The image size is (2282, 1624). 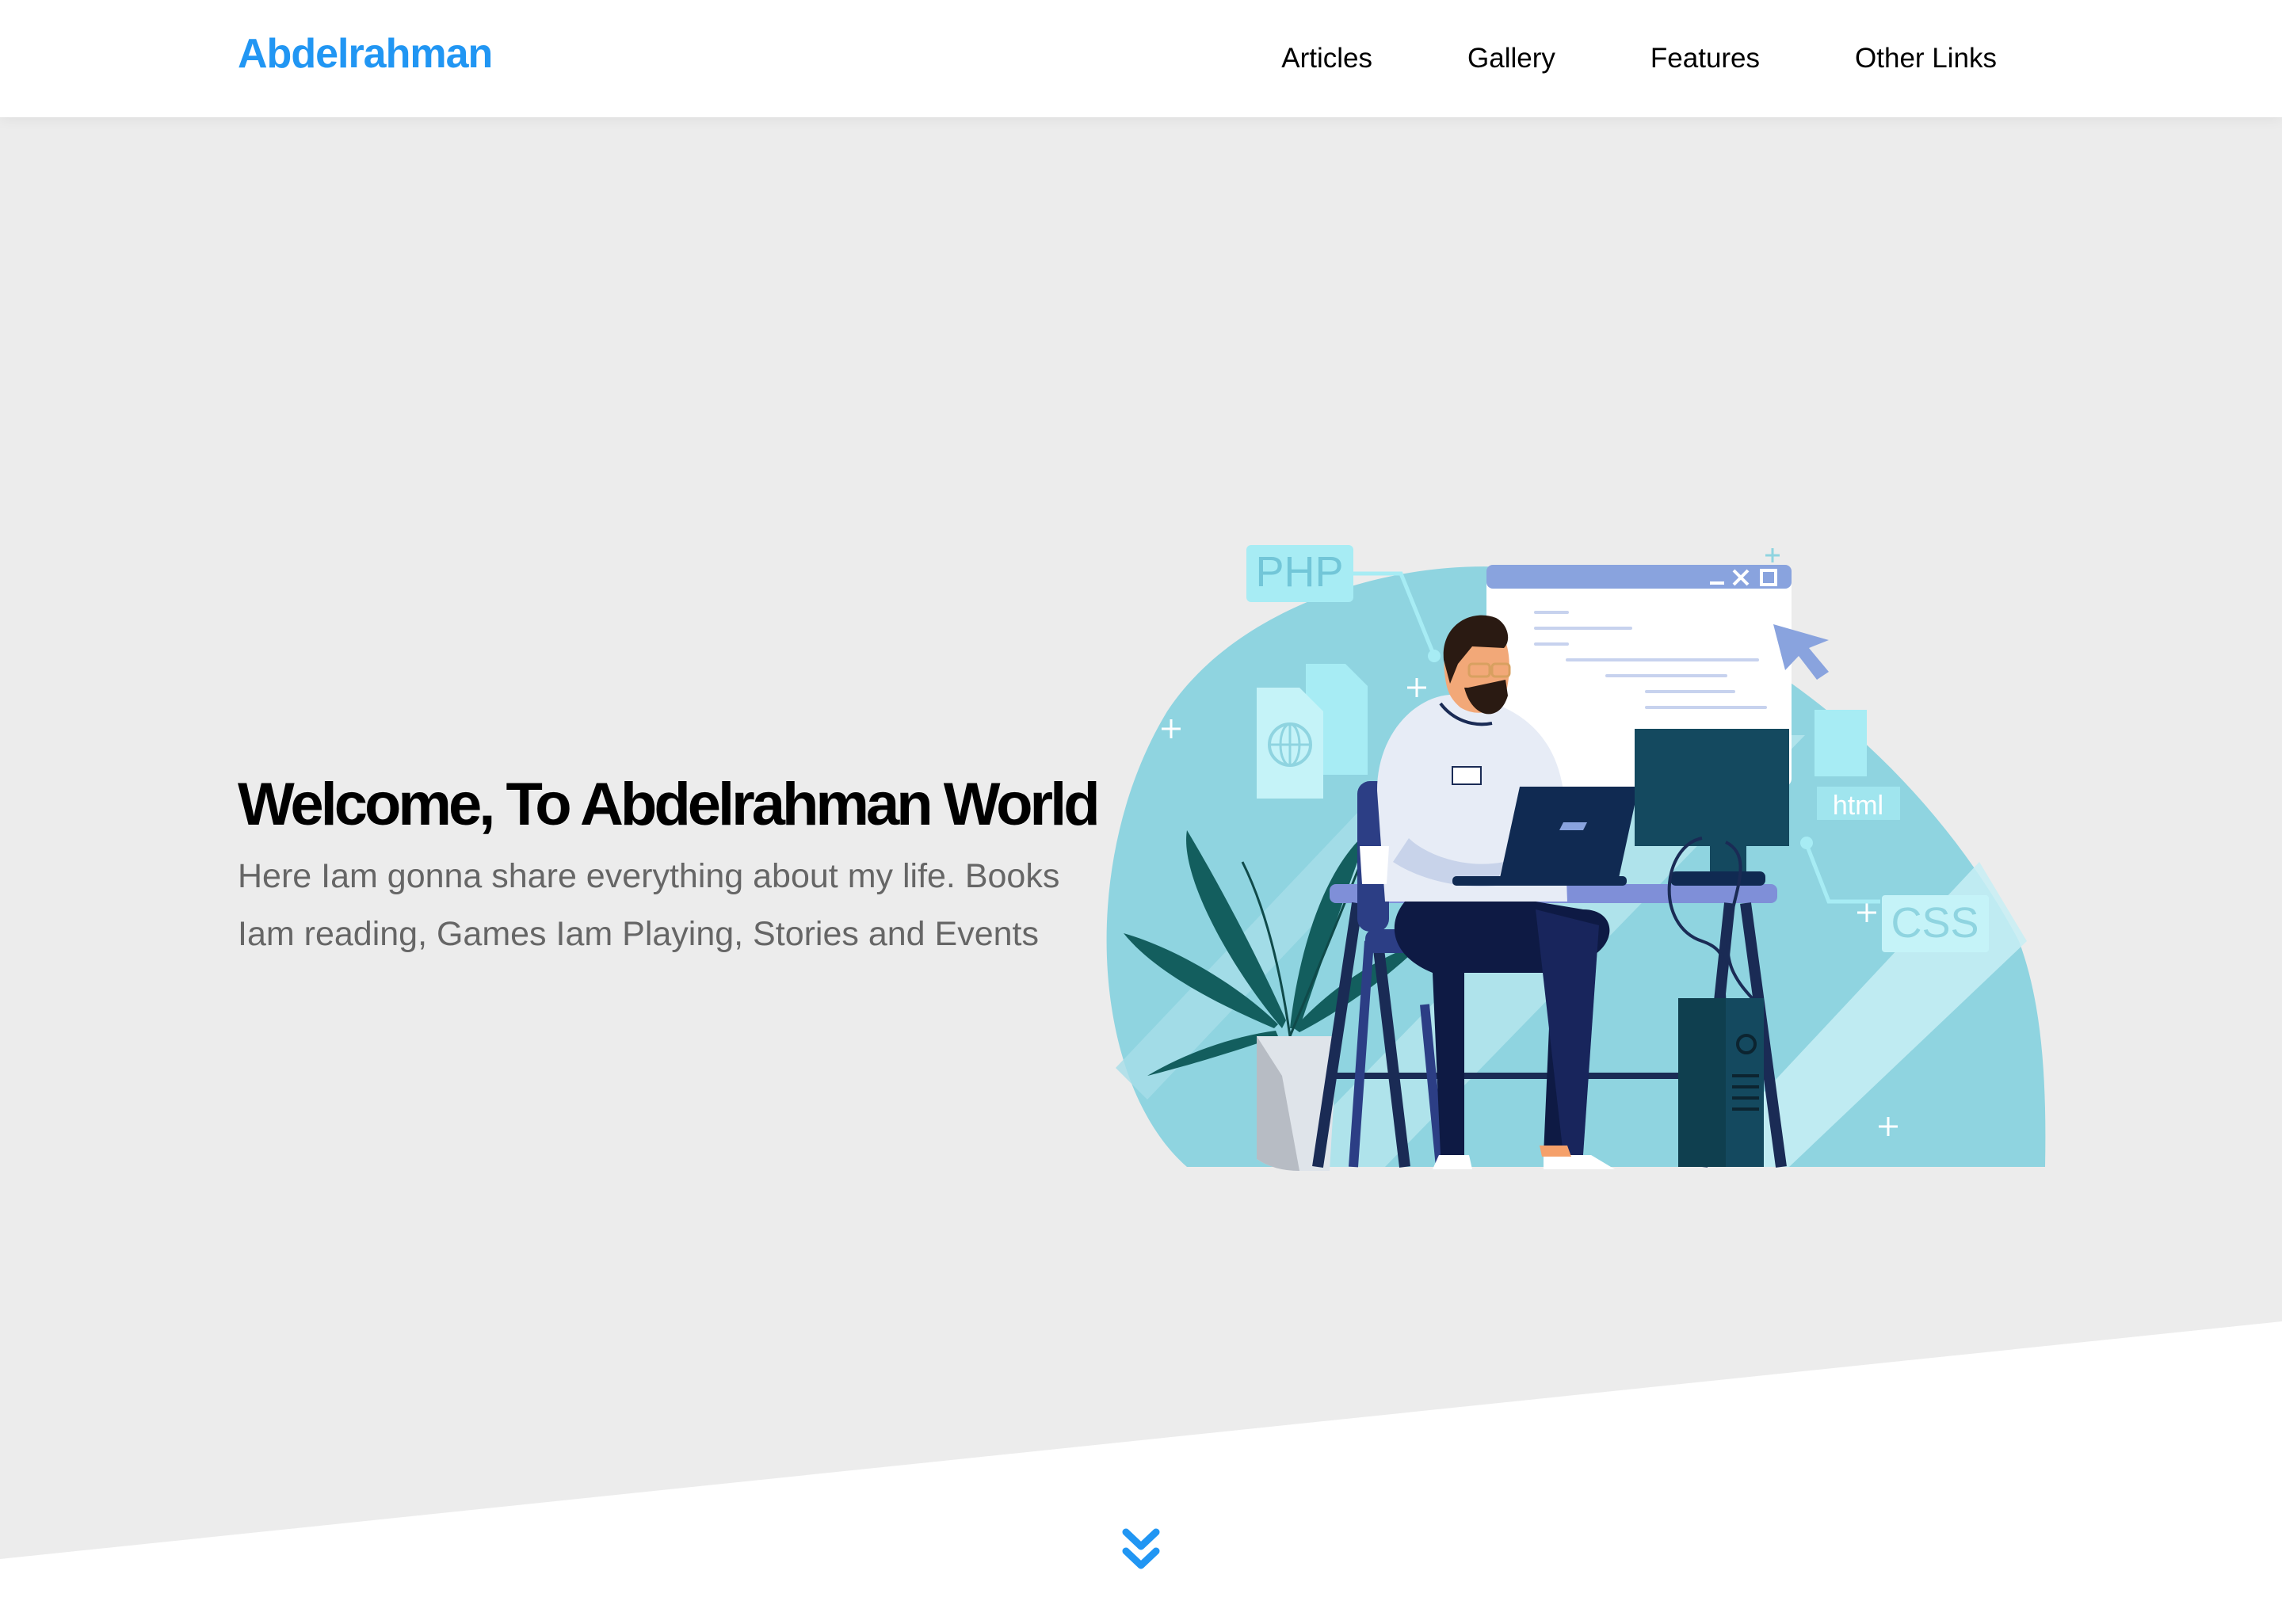 I want to click on css-label: CSS, so click(x=1935, y=923).